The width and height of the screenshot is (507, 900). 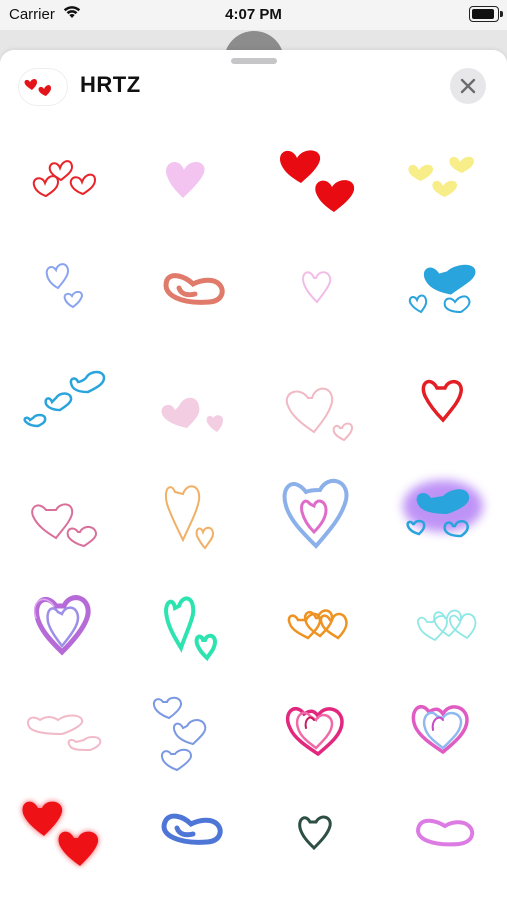 I want to click on app-title: HRTZ, so click(x=110, y=84).